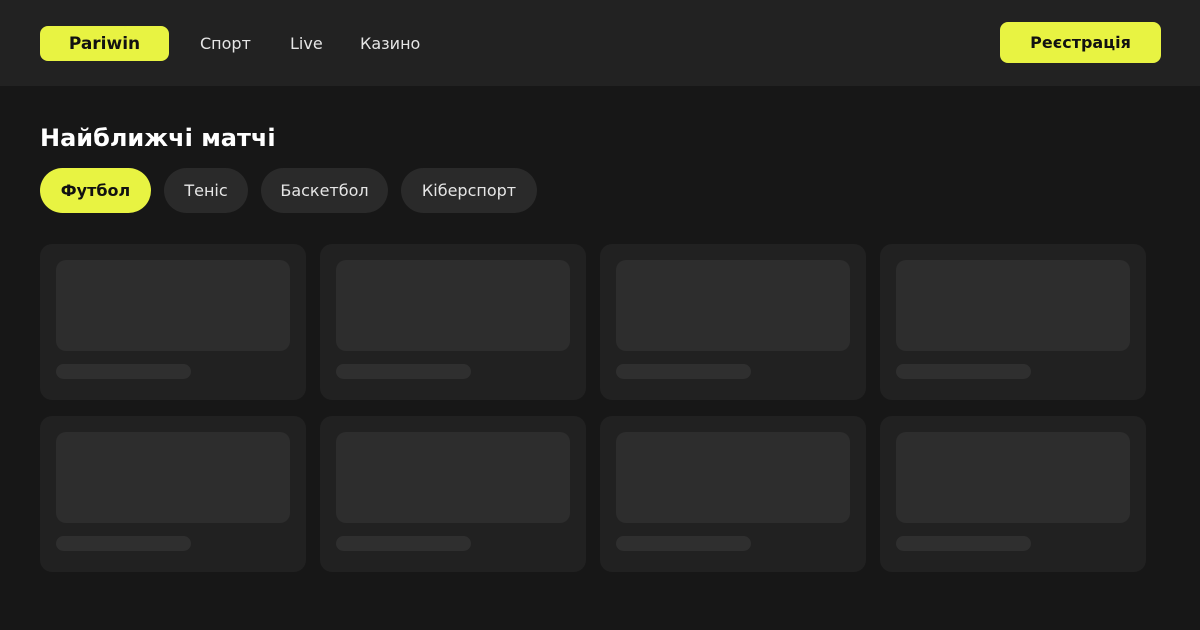  I want to click on register-button: Реєстрація, so click(1080, 42).